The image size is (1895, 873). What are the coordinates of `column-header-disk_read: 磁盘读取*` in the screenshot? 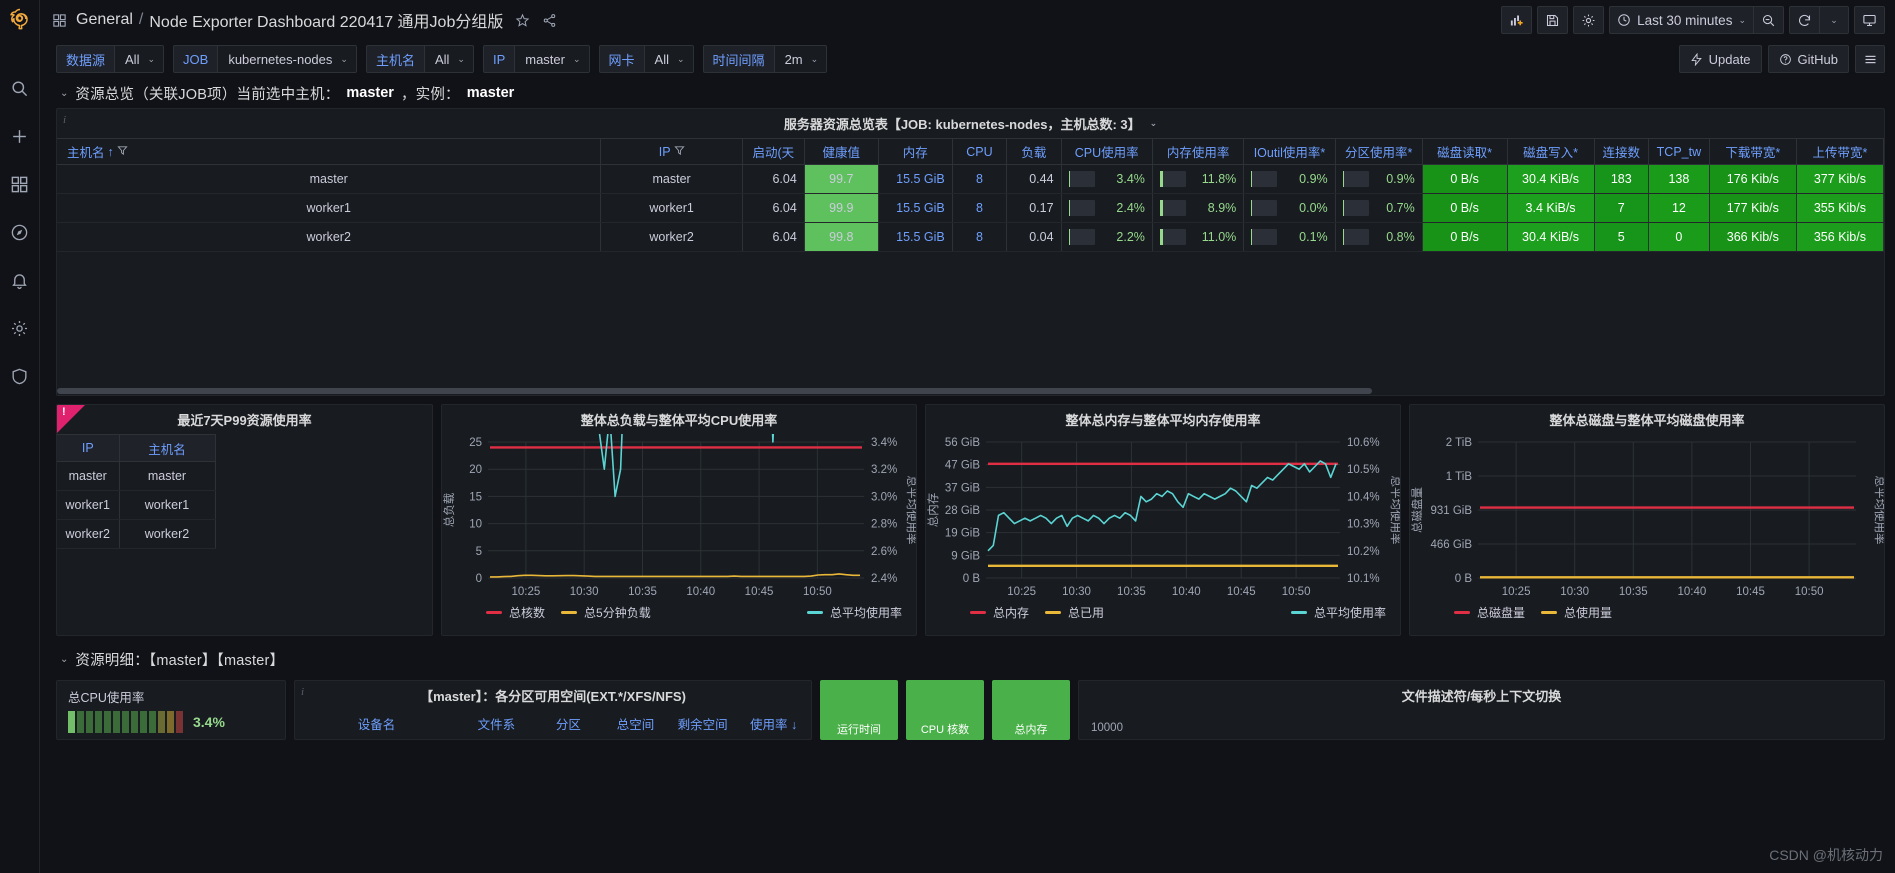 It's located at (1465, 151).